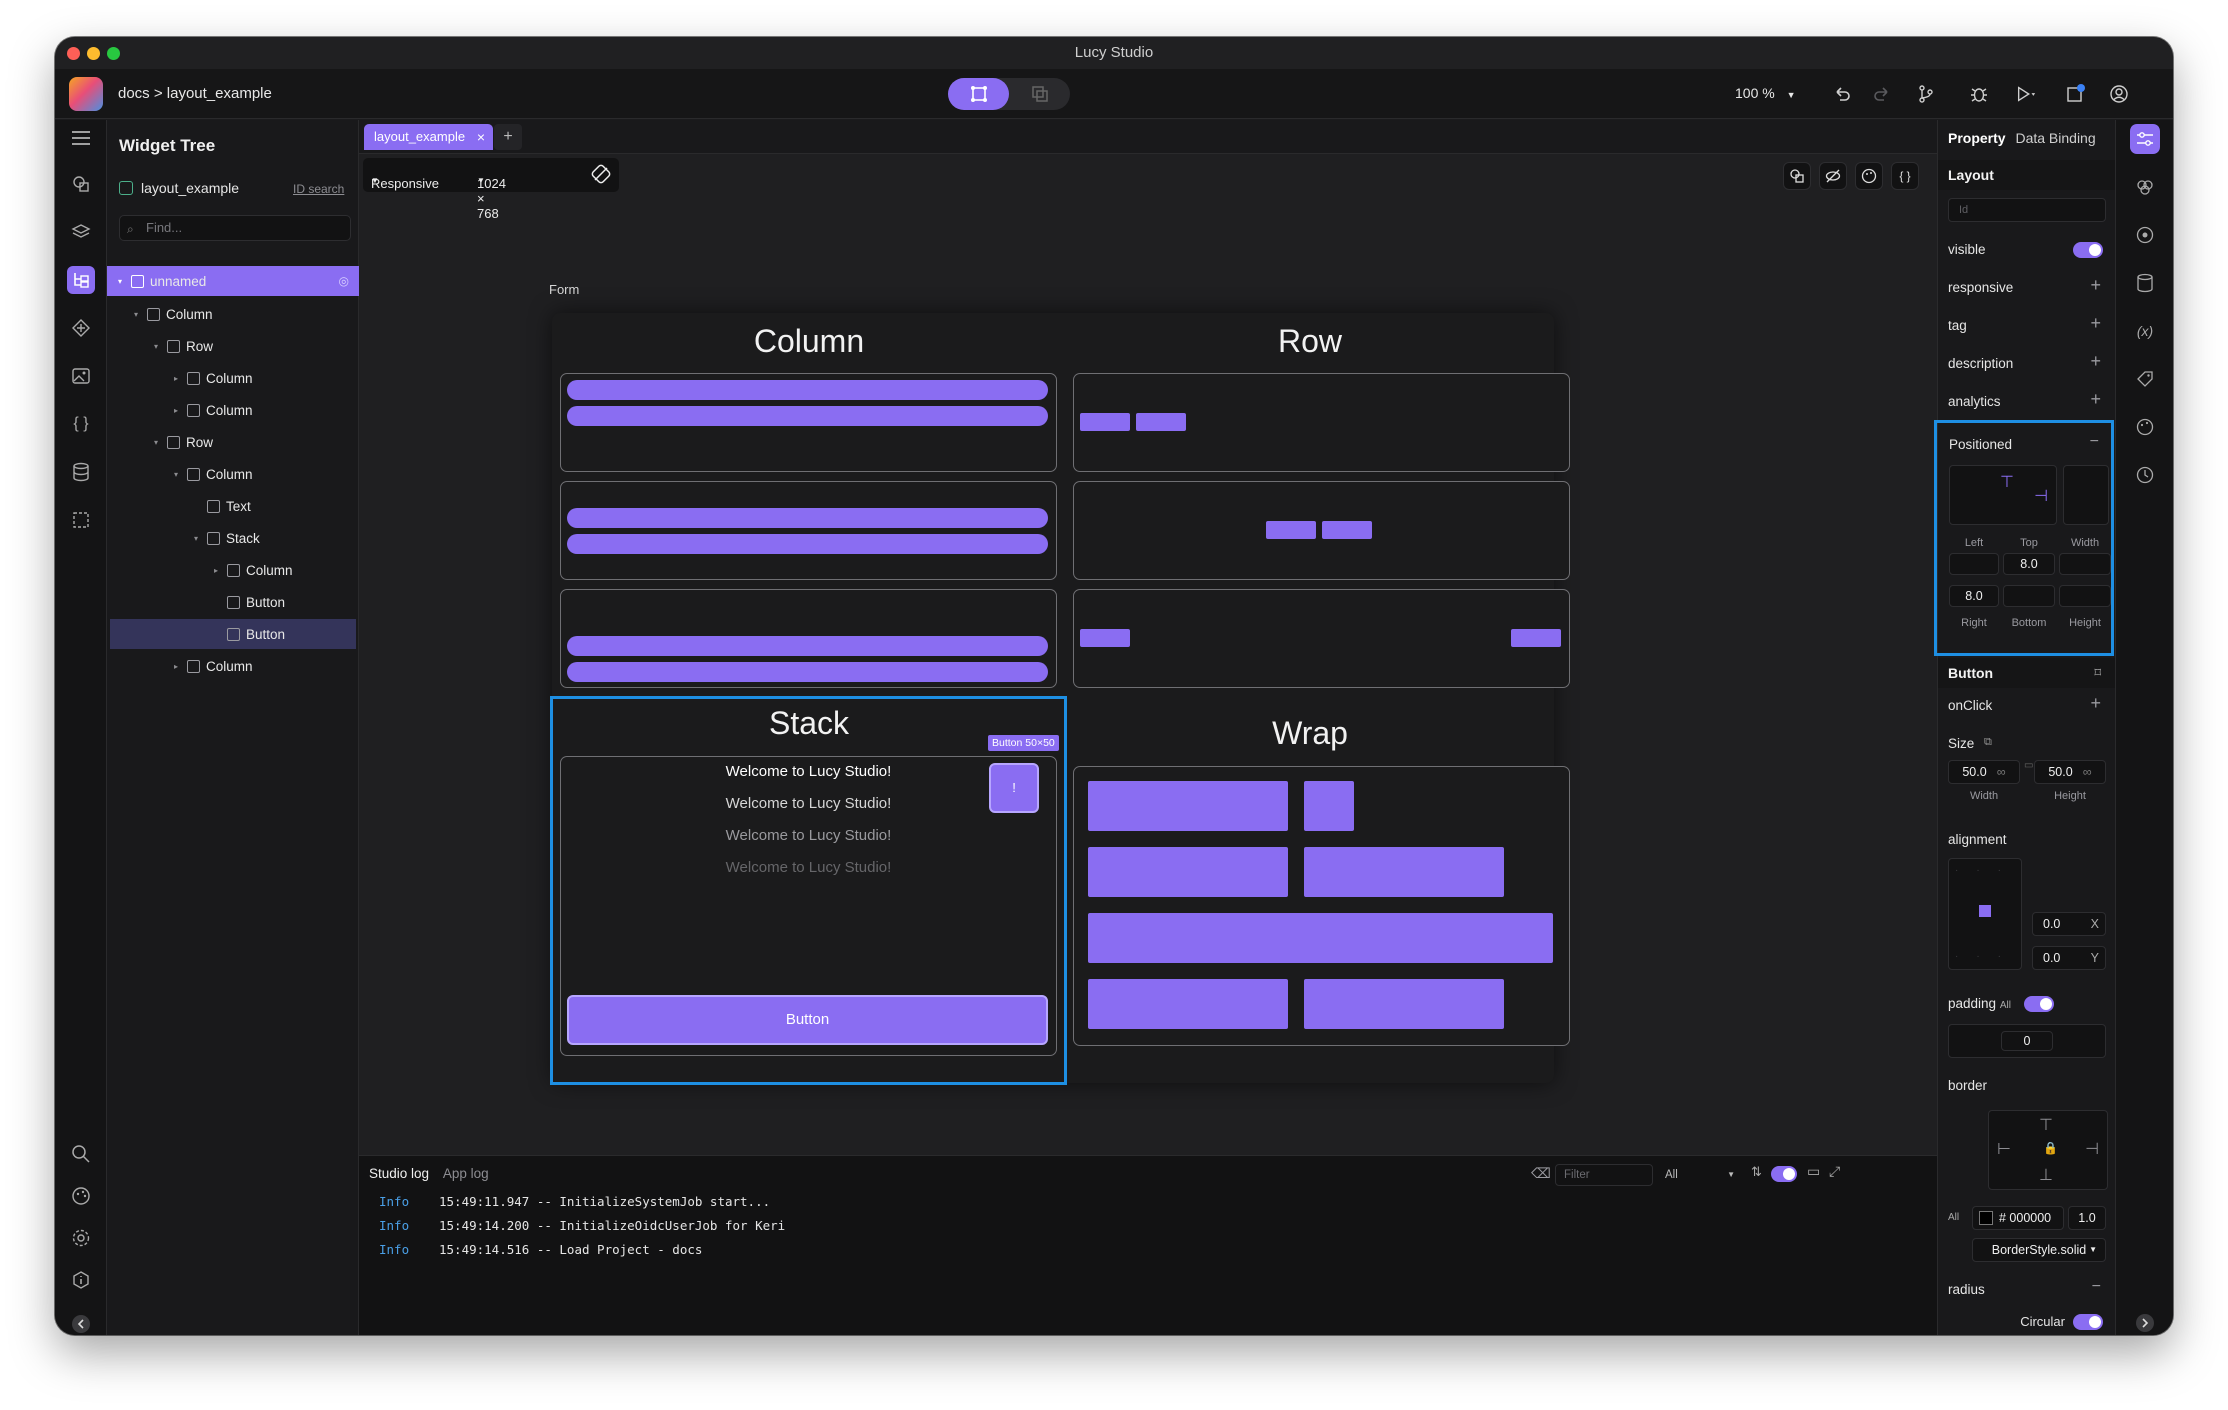  I want to click on padding-field: 0, so click(2027, 1041).